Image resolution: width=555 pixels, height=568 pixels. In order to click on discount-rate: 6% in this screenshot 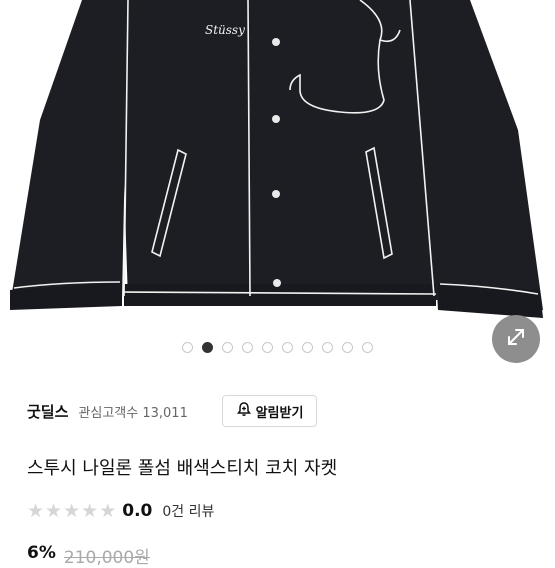, I will do `click(41, 553)`.